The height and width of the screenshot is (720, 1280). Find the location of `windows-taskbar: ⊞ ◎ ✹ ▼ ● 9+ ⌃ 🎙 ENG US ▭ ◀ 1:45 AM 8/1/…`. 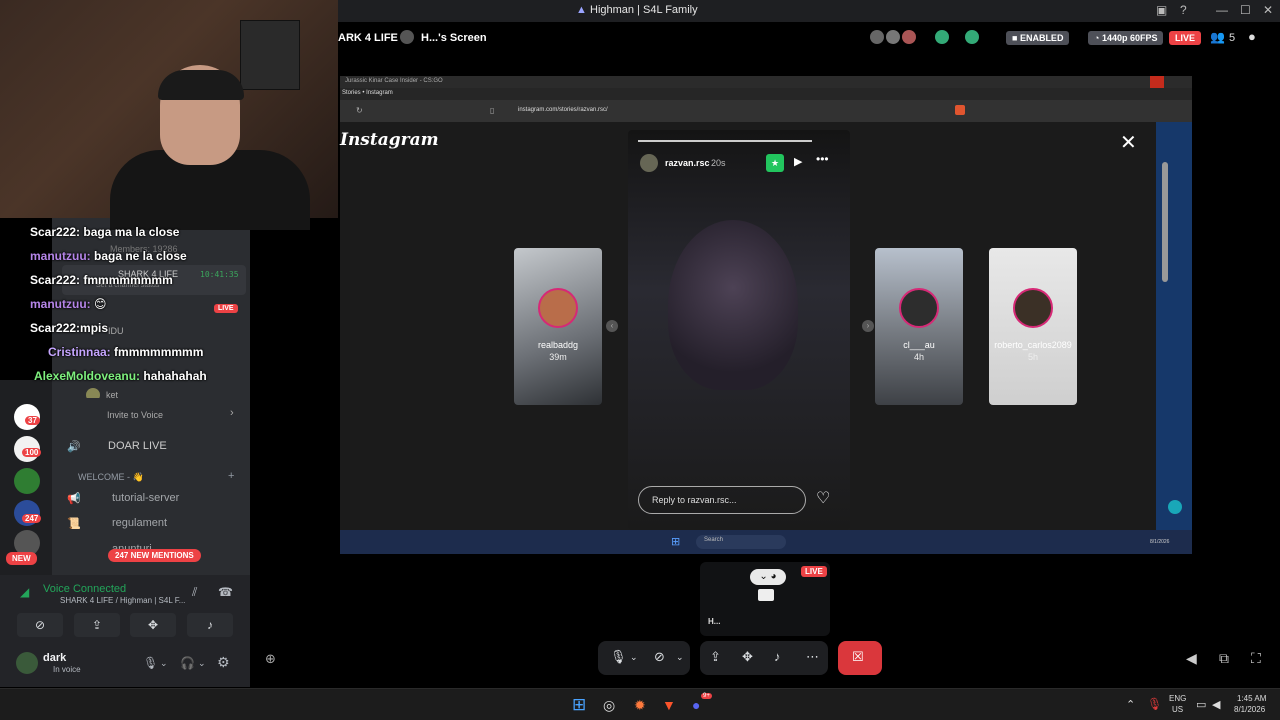

windows-taskbar: ⊞ ◎ ✹ ▼ ● 9+ ⌃ 🎙 ENG US ▭ ◀ 1:45 AM 8/1/… is located at coordinates (640, 704).